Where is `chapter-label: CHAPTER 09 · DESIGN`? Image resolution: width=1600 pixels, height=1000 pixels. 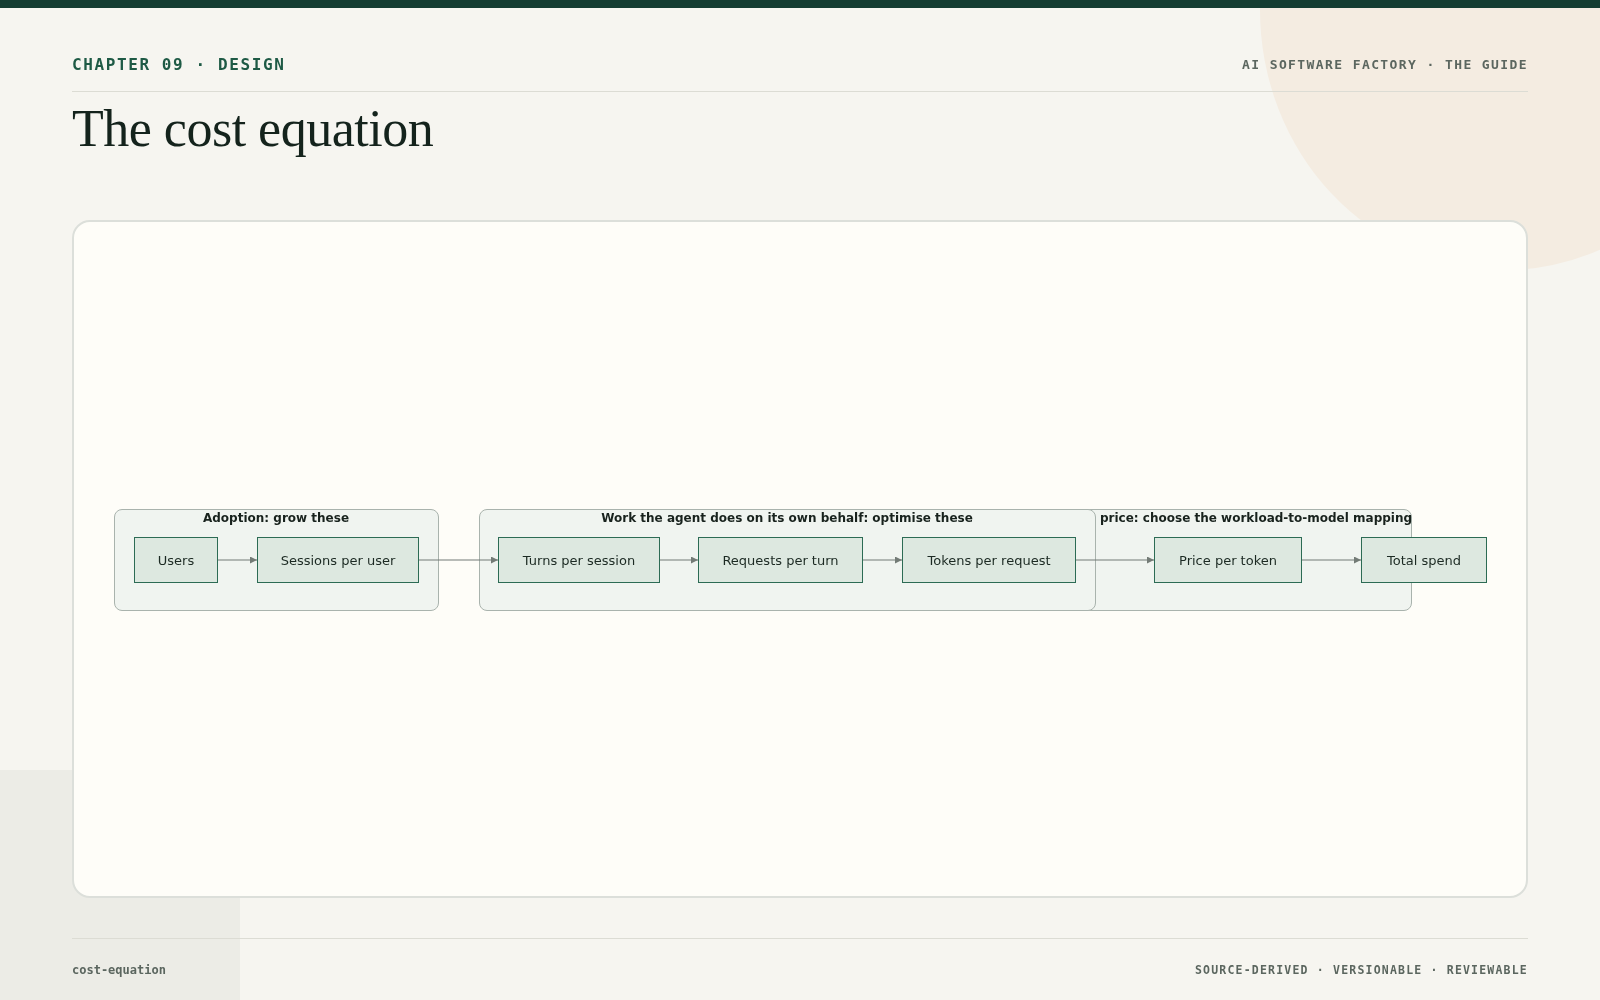
chapter-label: CHAPTER 09 · DESIGN is located at coordinates (179, 64).